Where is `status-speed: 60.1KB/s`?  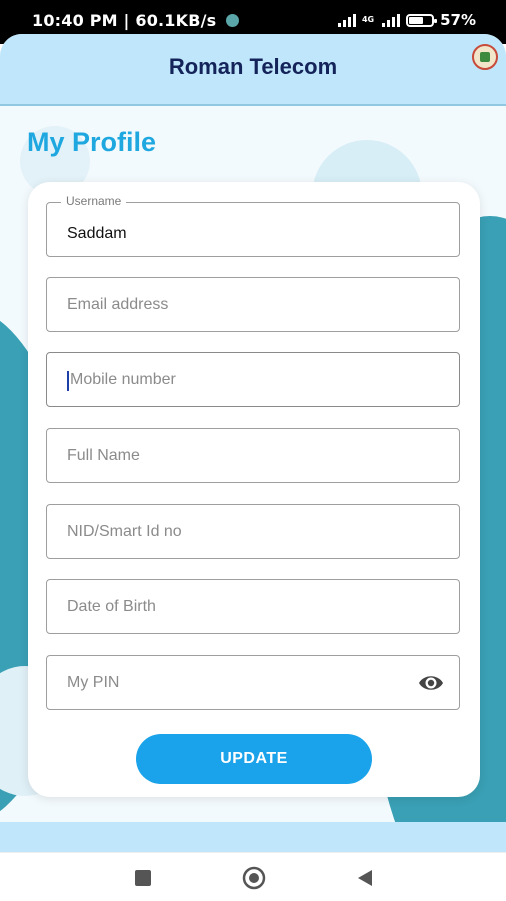 status-speed: 60.1KB/s is located at coordinates (176, 20).